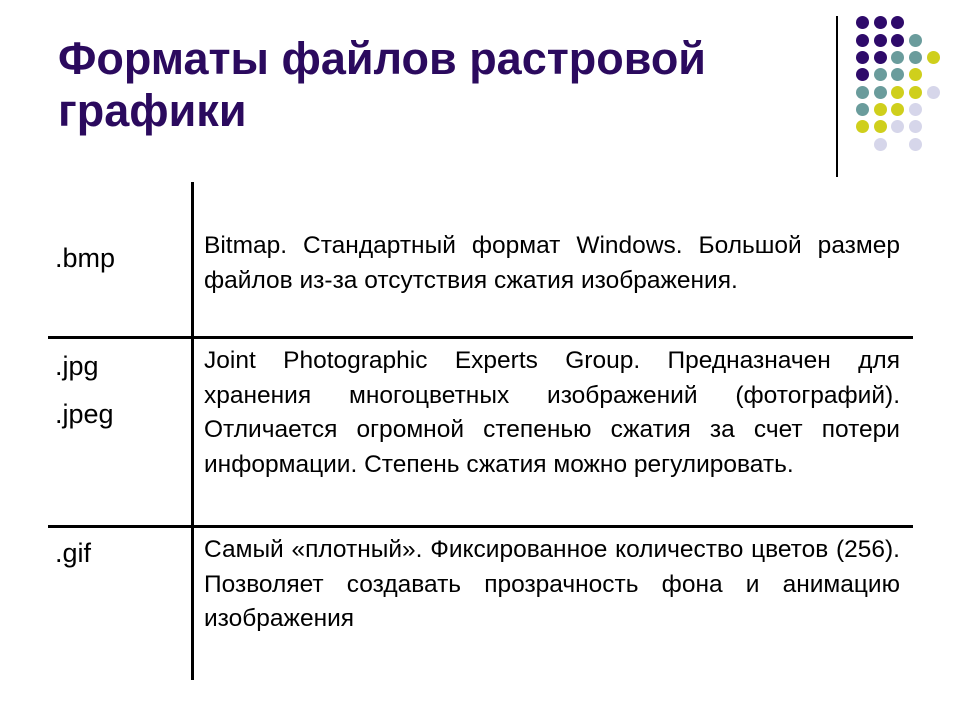 The height and width of the screenshot is (720, 960). Describe the element at coordinates (192, 431) in the screenshot. I see `table-column-divider` at that location.